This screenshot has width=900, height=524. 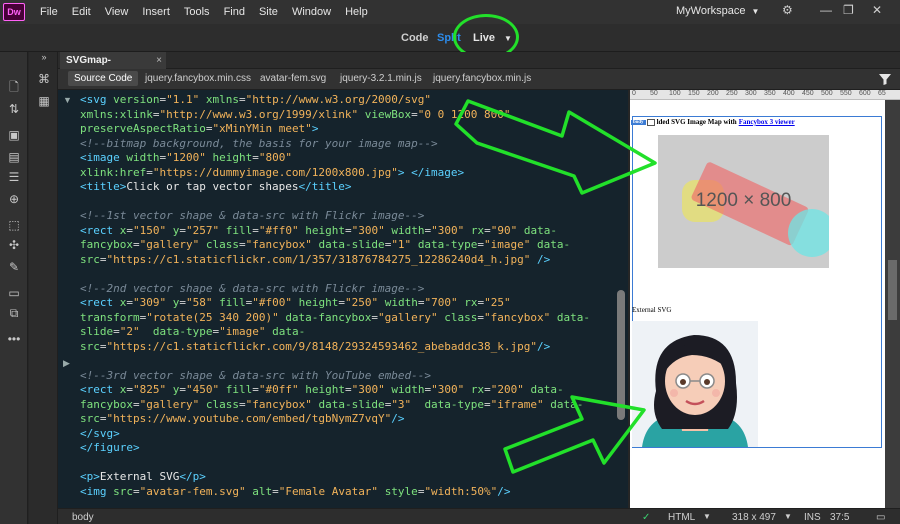 What do you see at coordinates (787, 10) in the screenshot?
I see `gear-icon: ⚙` at bounding box center [787, 10].